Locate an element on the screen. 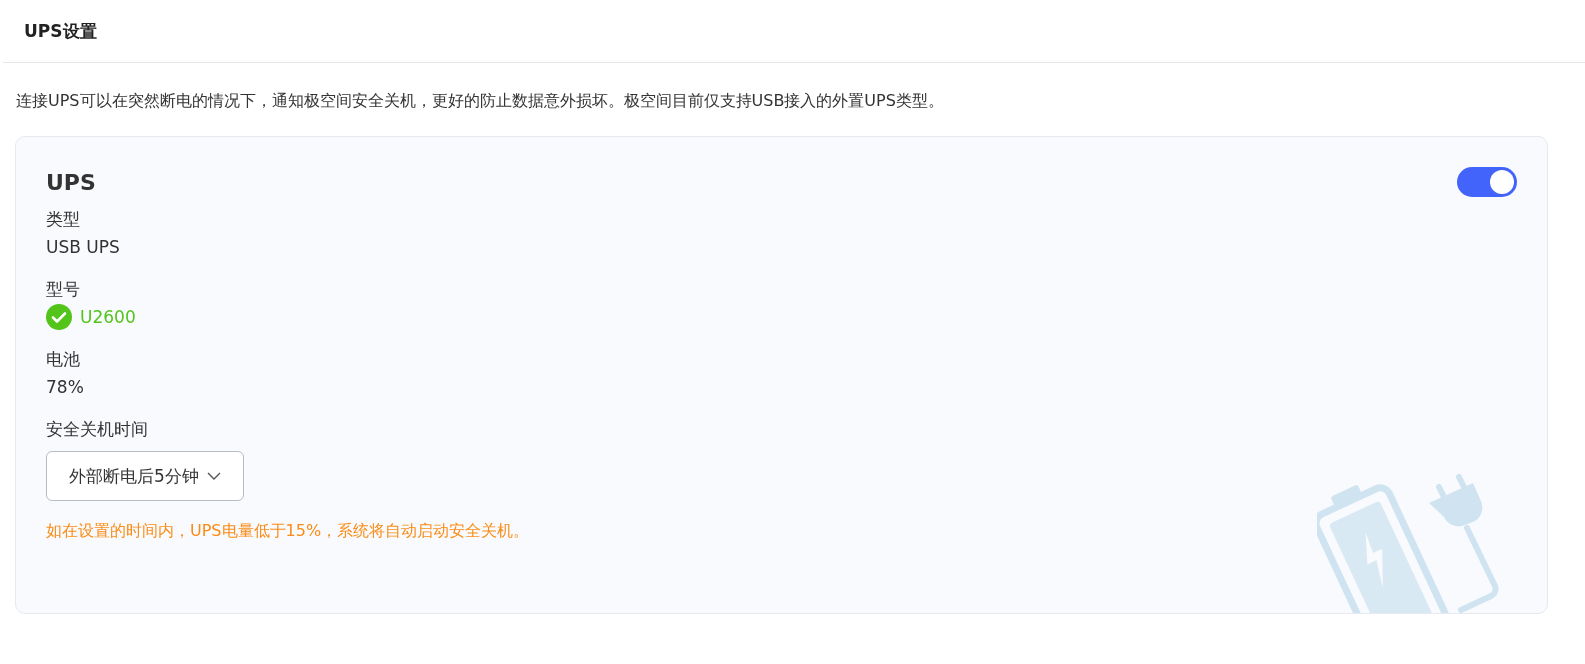 The image size is (1585, 664). shutdown-time-dropdown: 外部断电后5分钟 is located at coordinates (145, 476).